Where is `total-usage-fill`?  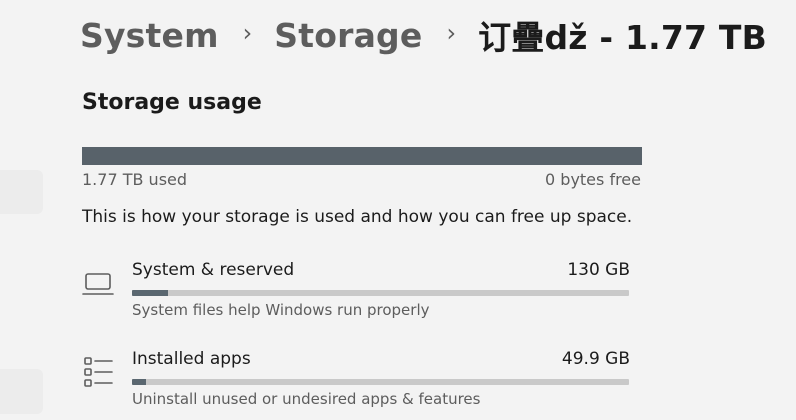 total-usage-fill is located at coordinates (362, 156).